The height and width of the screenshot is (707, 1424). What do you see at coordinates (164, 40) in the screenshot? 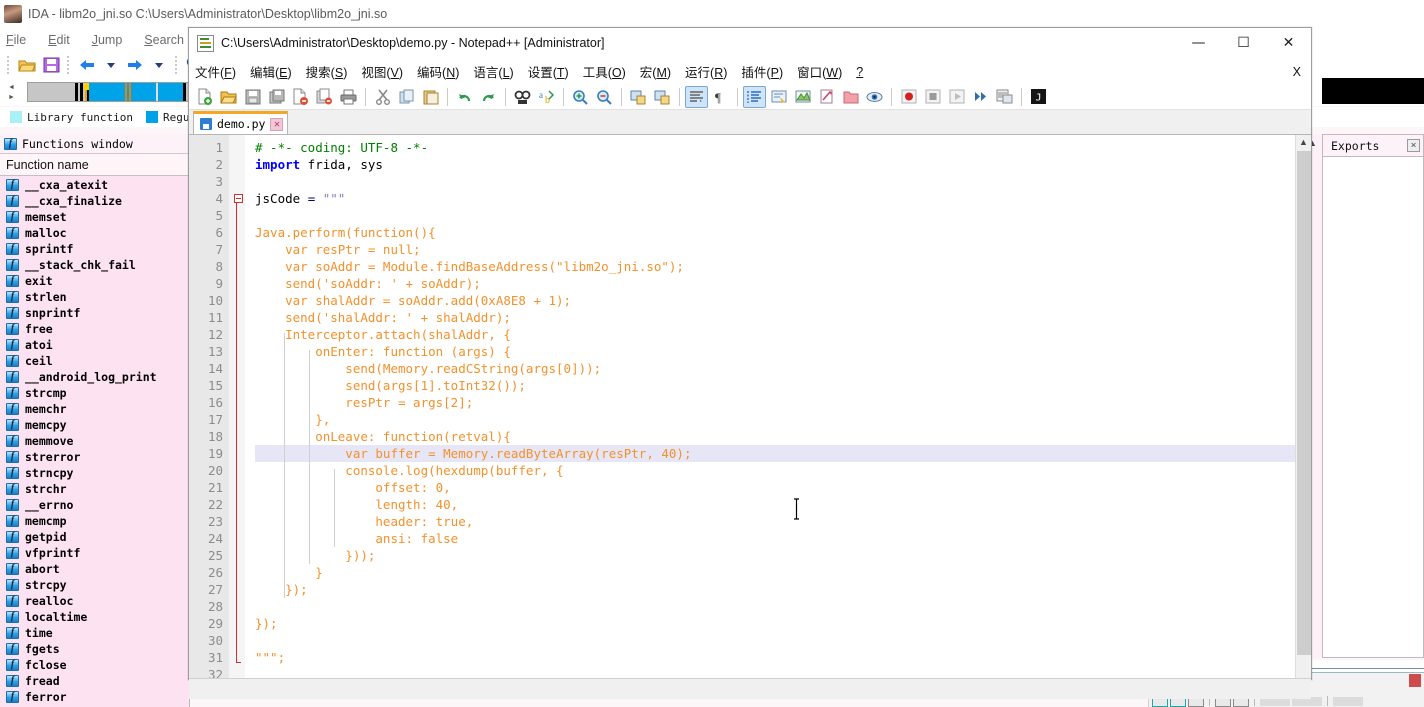
I see `ida-menu-search: Search` at bounding box center [164, 40].